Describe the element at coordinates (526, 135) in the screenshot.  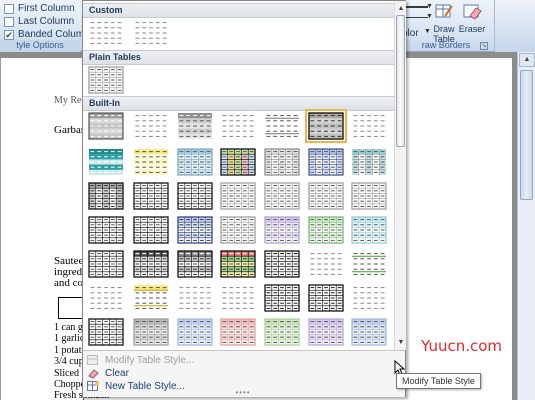
I see `scroll-thumb` at that location.